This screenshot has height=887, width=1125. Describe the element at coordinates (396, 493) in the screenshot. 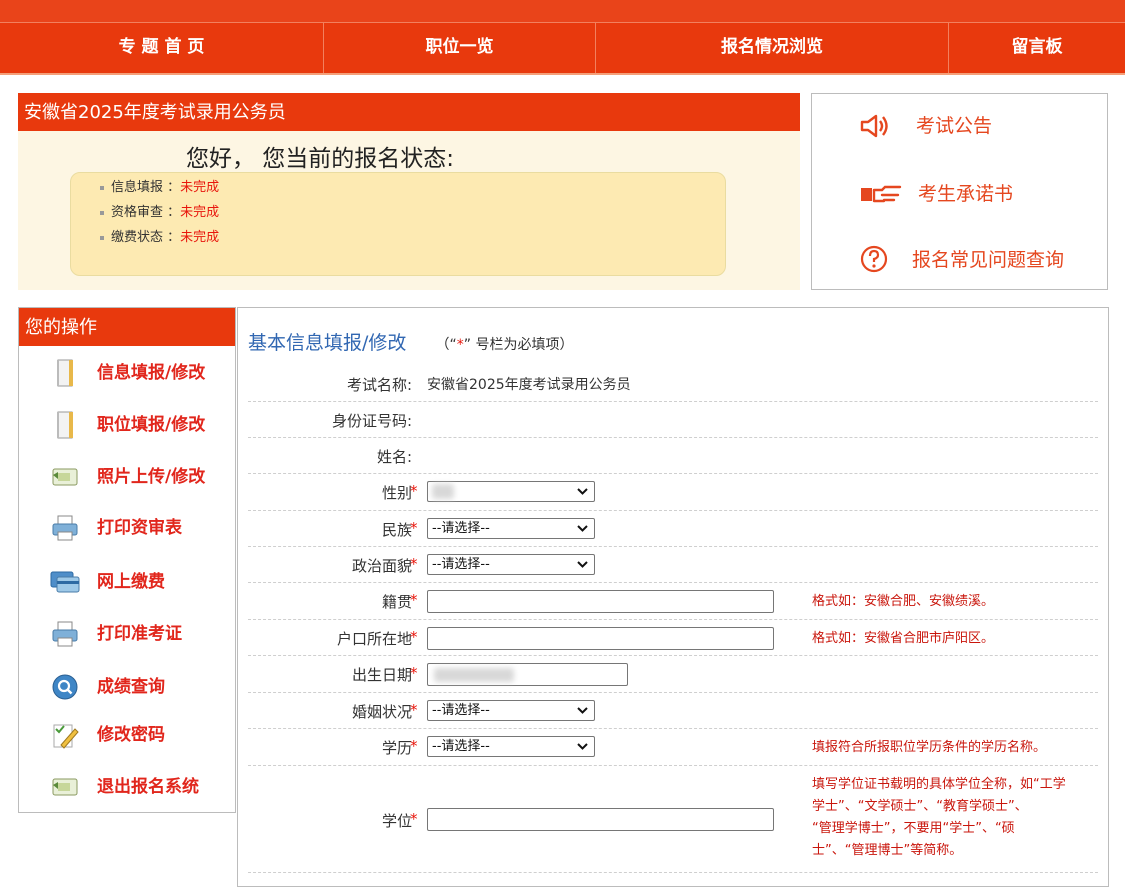

I see `field-label: 性别` at that location.